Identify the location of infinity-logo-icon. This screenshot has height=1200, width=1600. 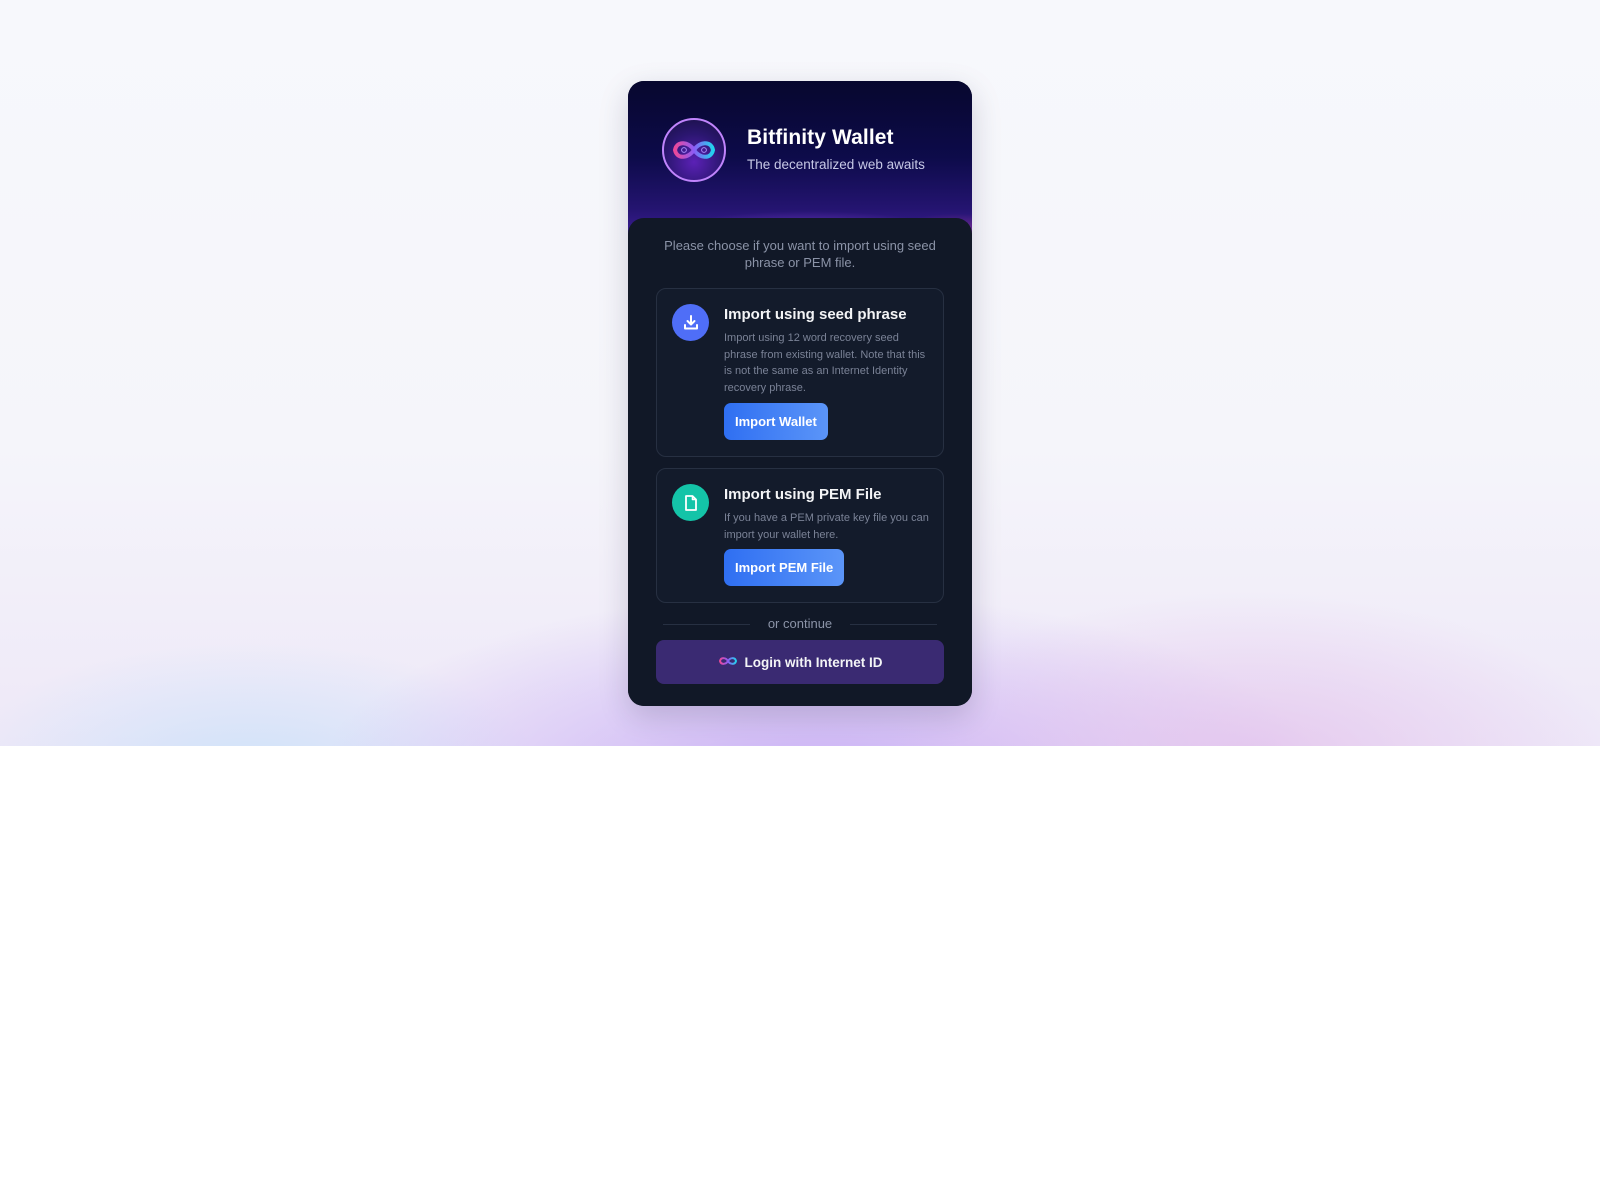
(694, 150).